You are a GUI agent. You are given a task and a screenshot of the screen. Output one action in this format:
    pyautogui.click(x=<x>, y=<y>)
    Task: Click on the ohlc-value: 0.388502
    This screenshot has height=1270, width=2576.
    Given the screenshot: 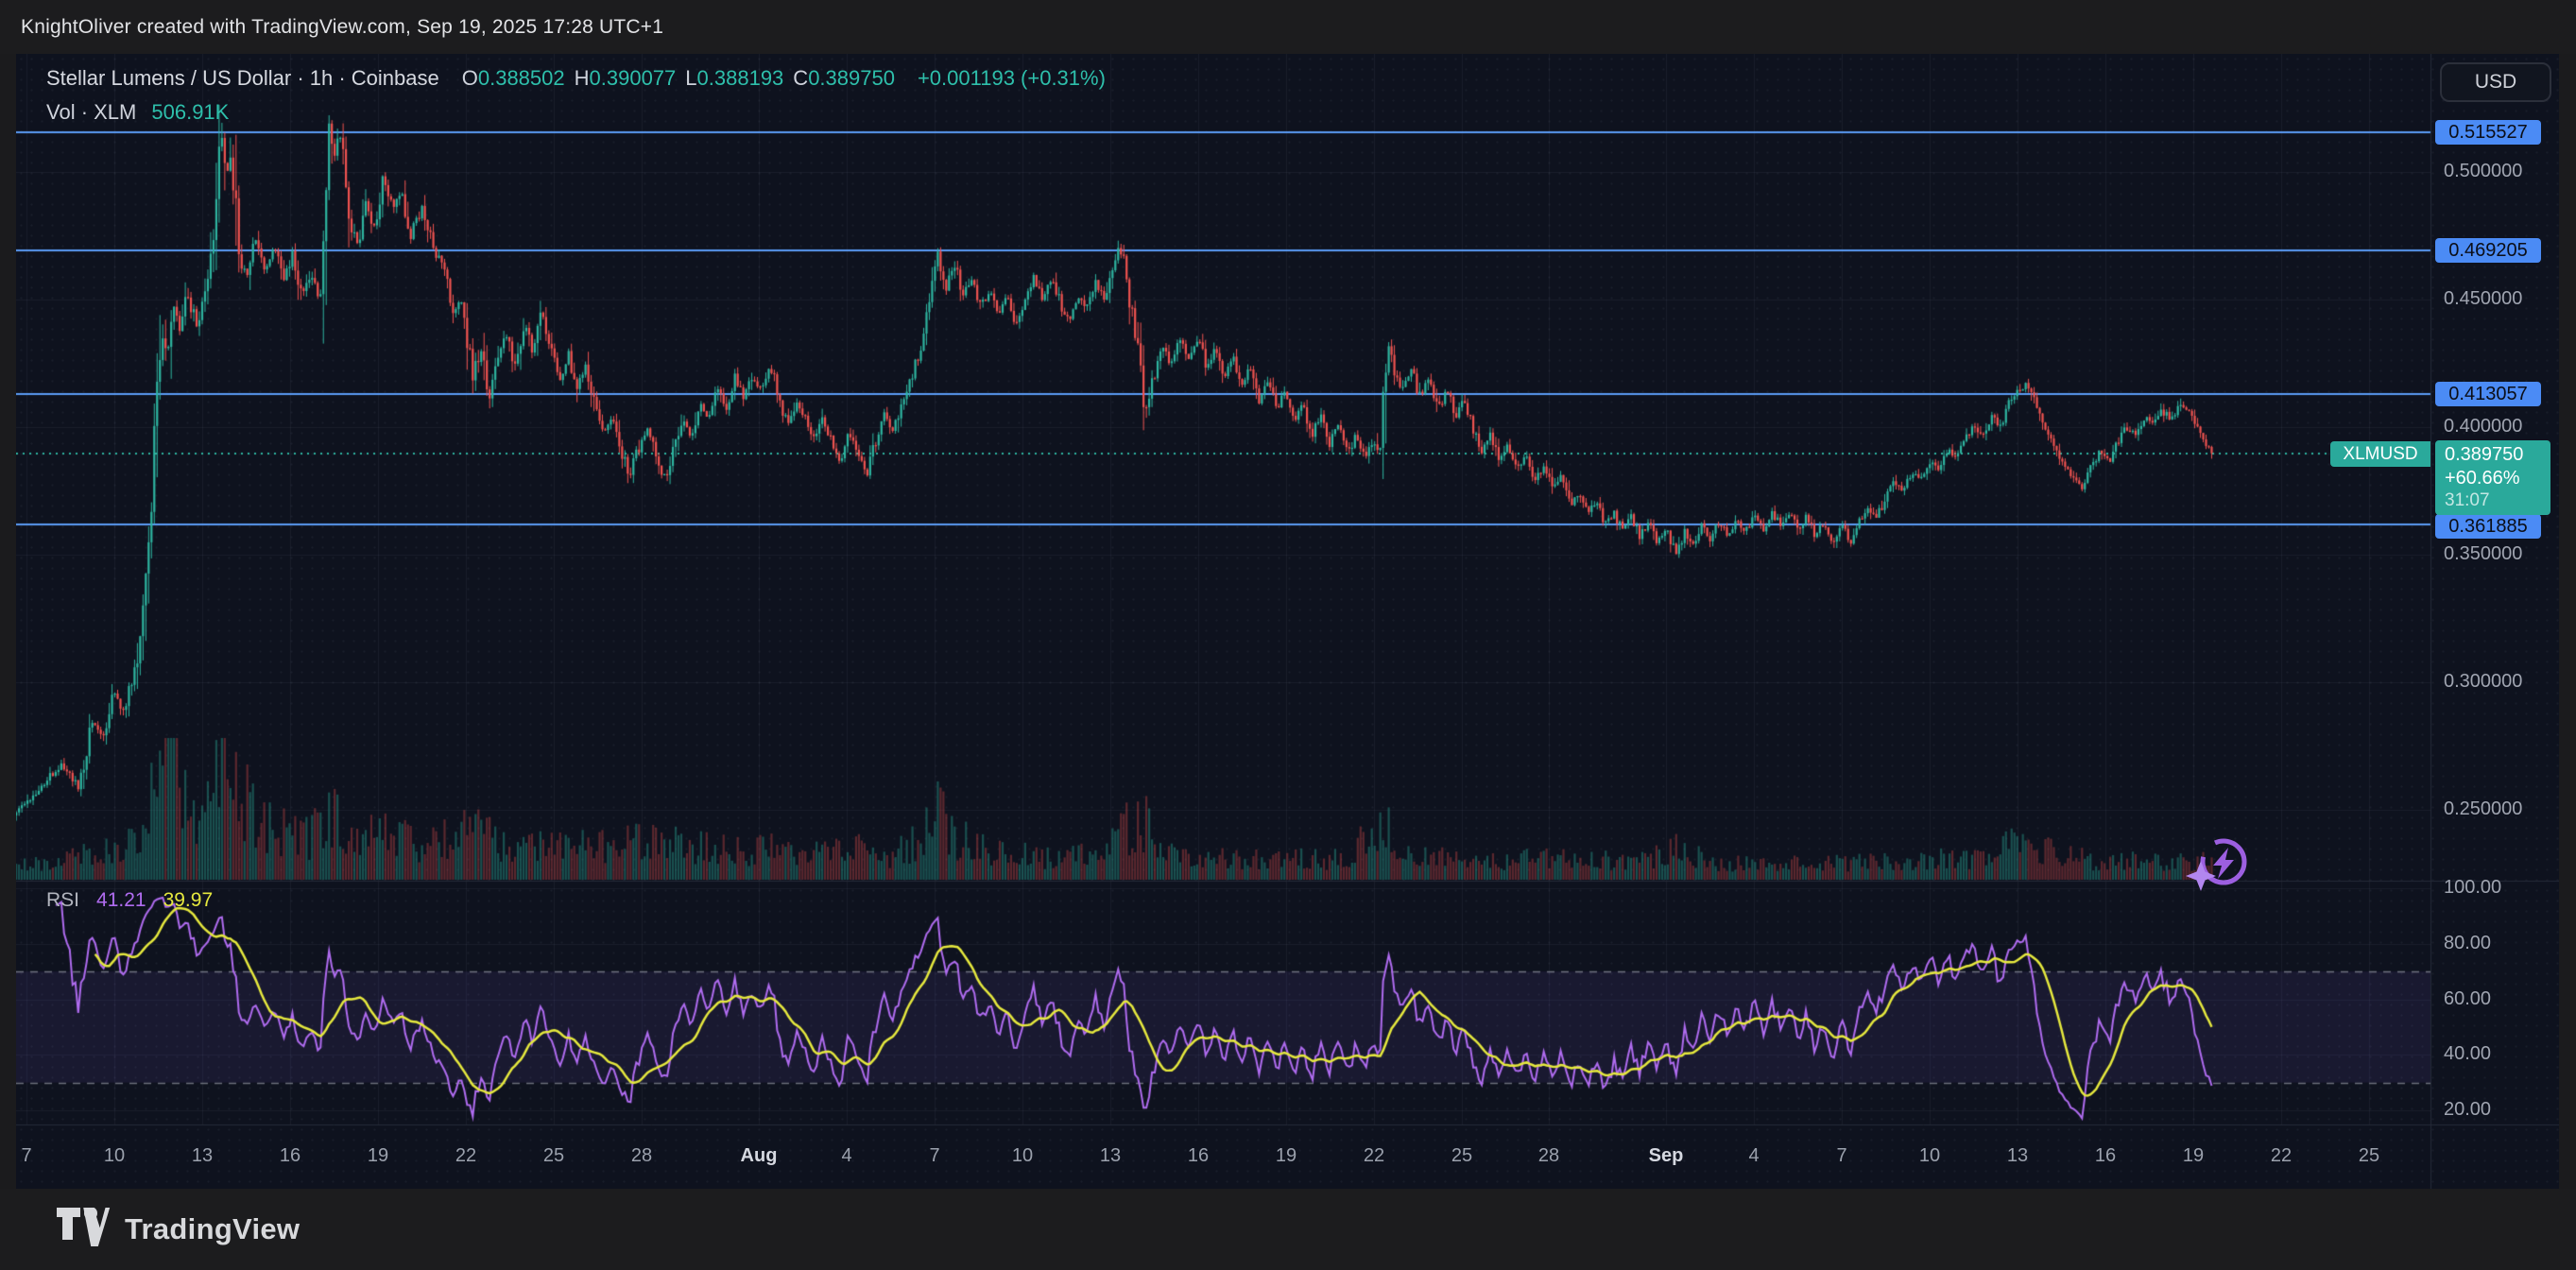 What is the action you would take?
    pyautogui.click(x=521, y=78)
    